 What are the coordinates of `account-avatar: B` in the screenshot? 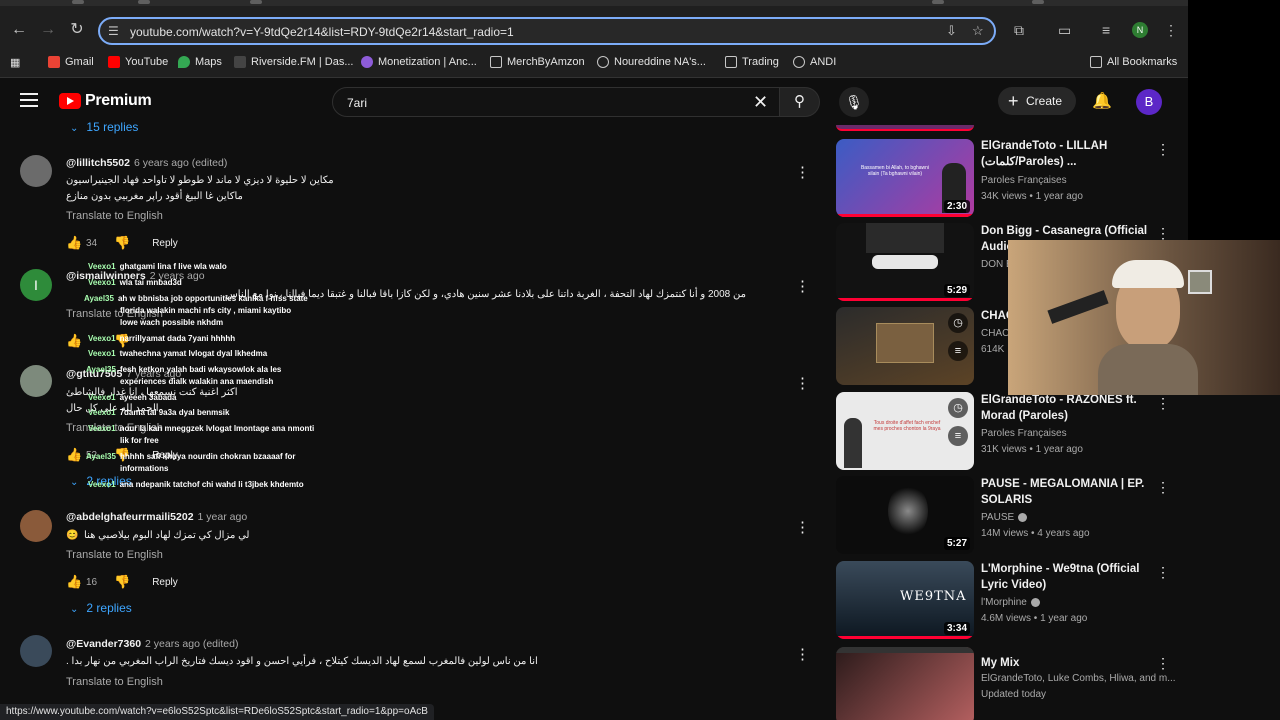 It's located at (1149, 102).